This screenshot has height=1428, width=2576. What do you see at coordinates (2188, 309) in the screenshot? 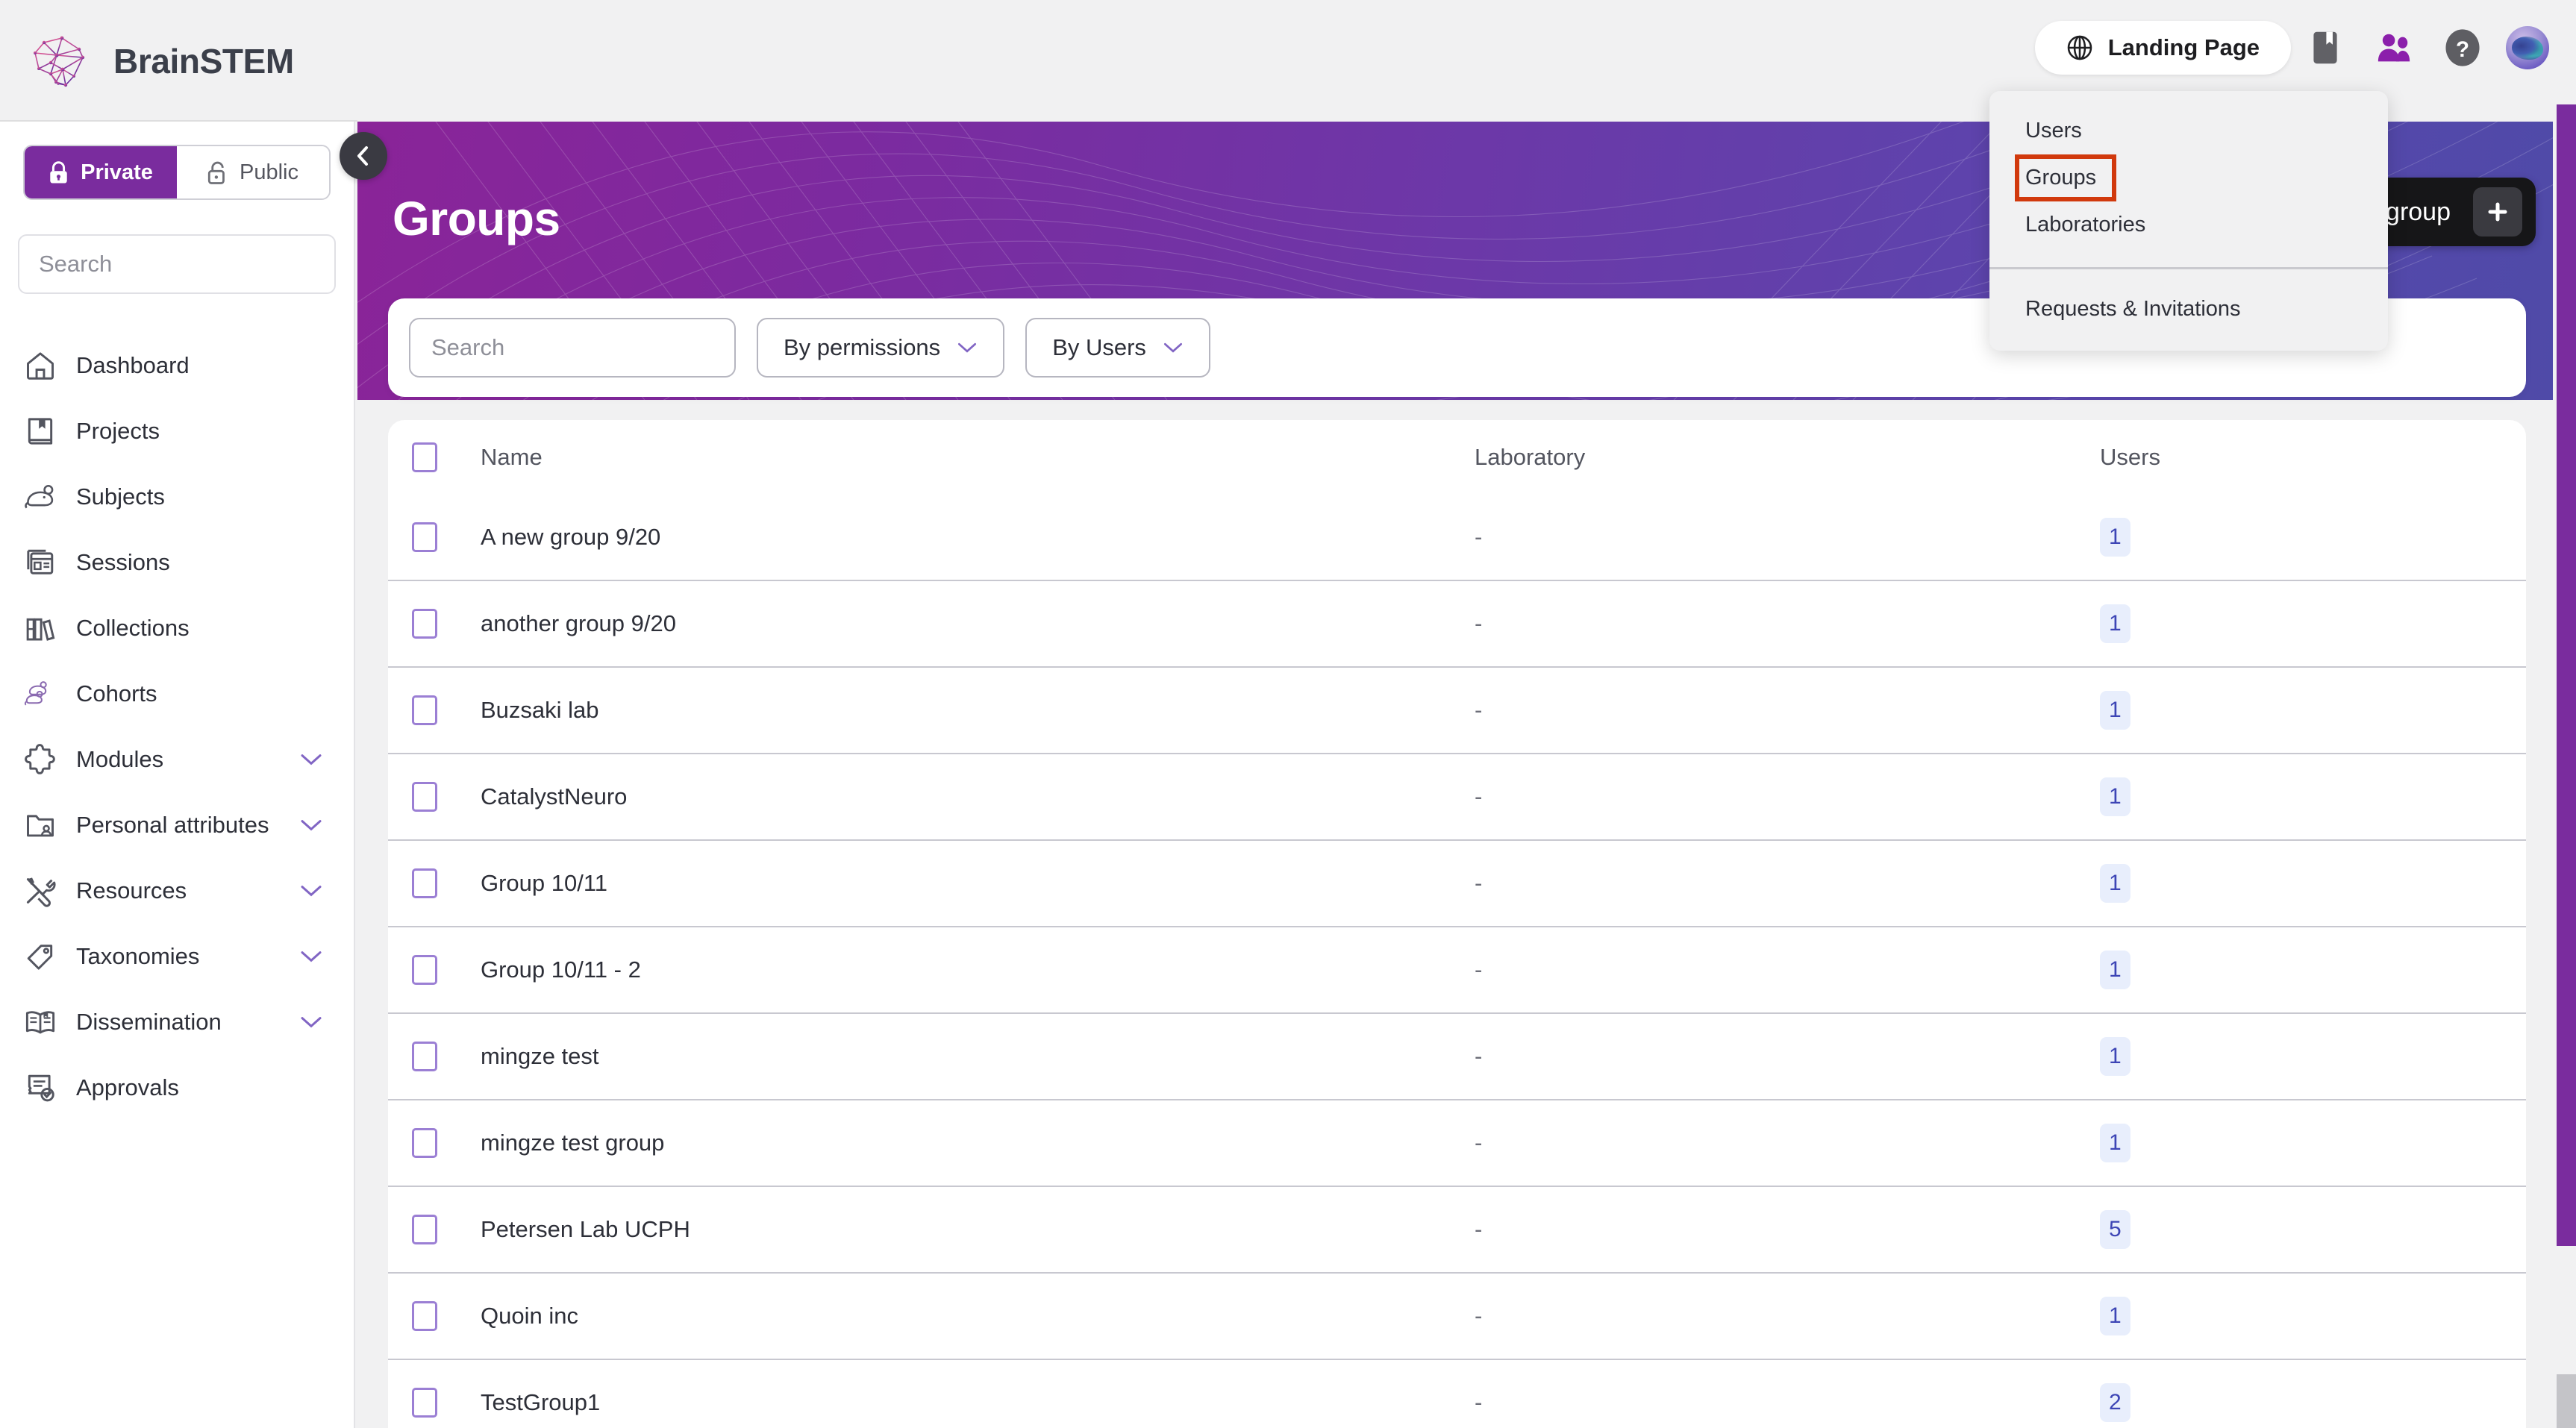
I see `dropdown-item-requests-invitations: Requests & Invitations` at bounding box center [2188, 309].